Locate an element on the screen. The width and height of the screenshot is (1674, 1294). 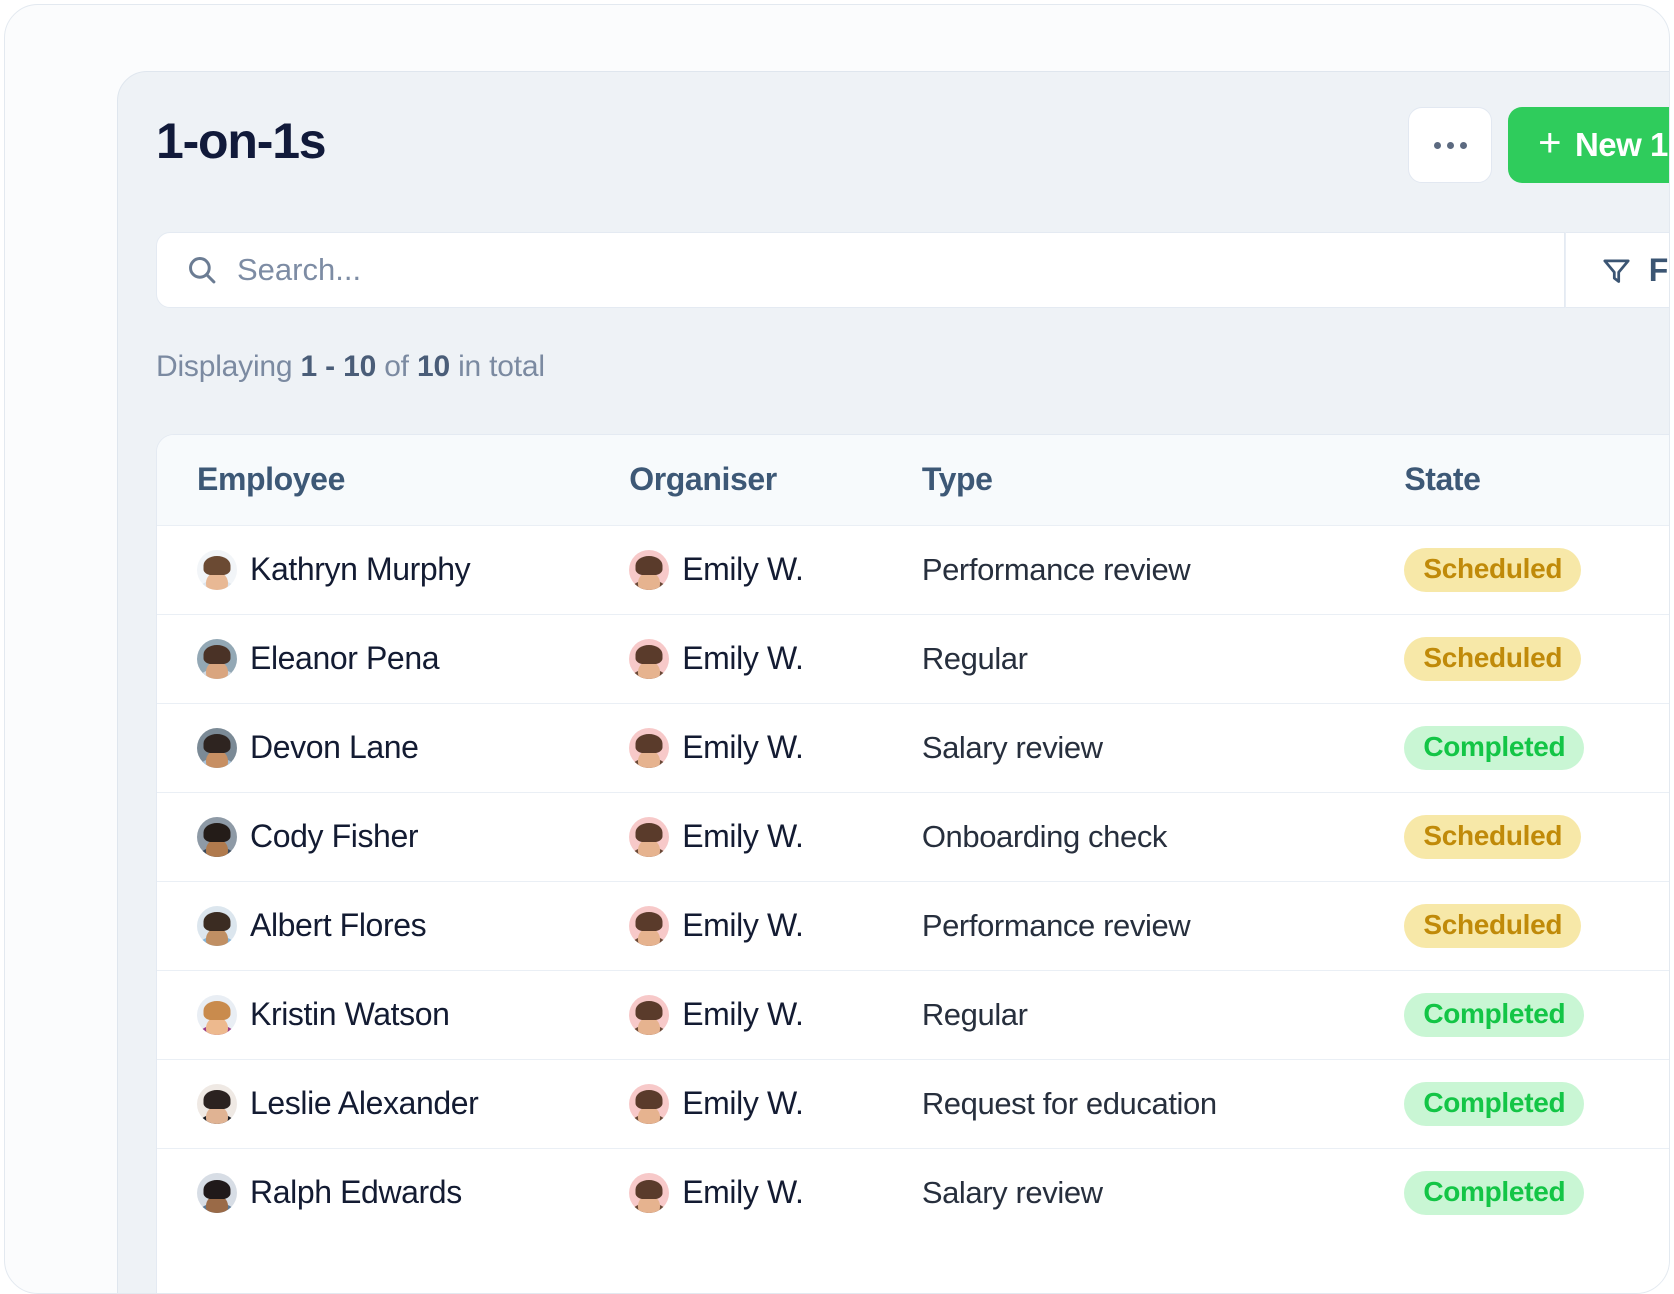
meeting-type: Request for education is located at coordinates (1069, 1103).